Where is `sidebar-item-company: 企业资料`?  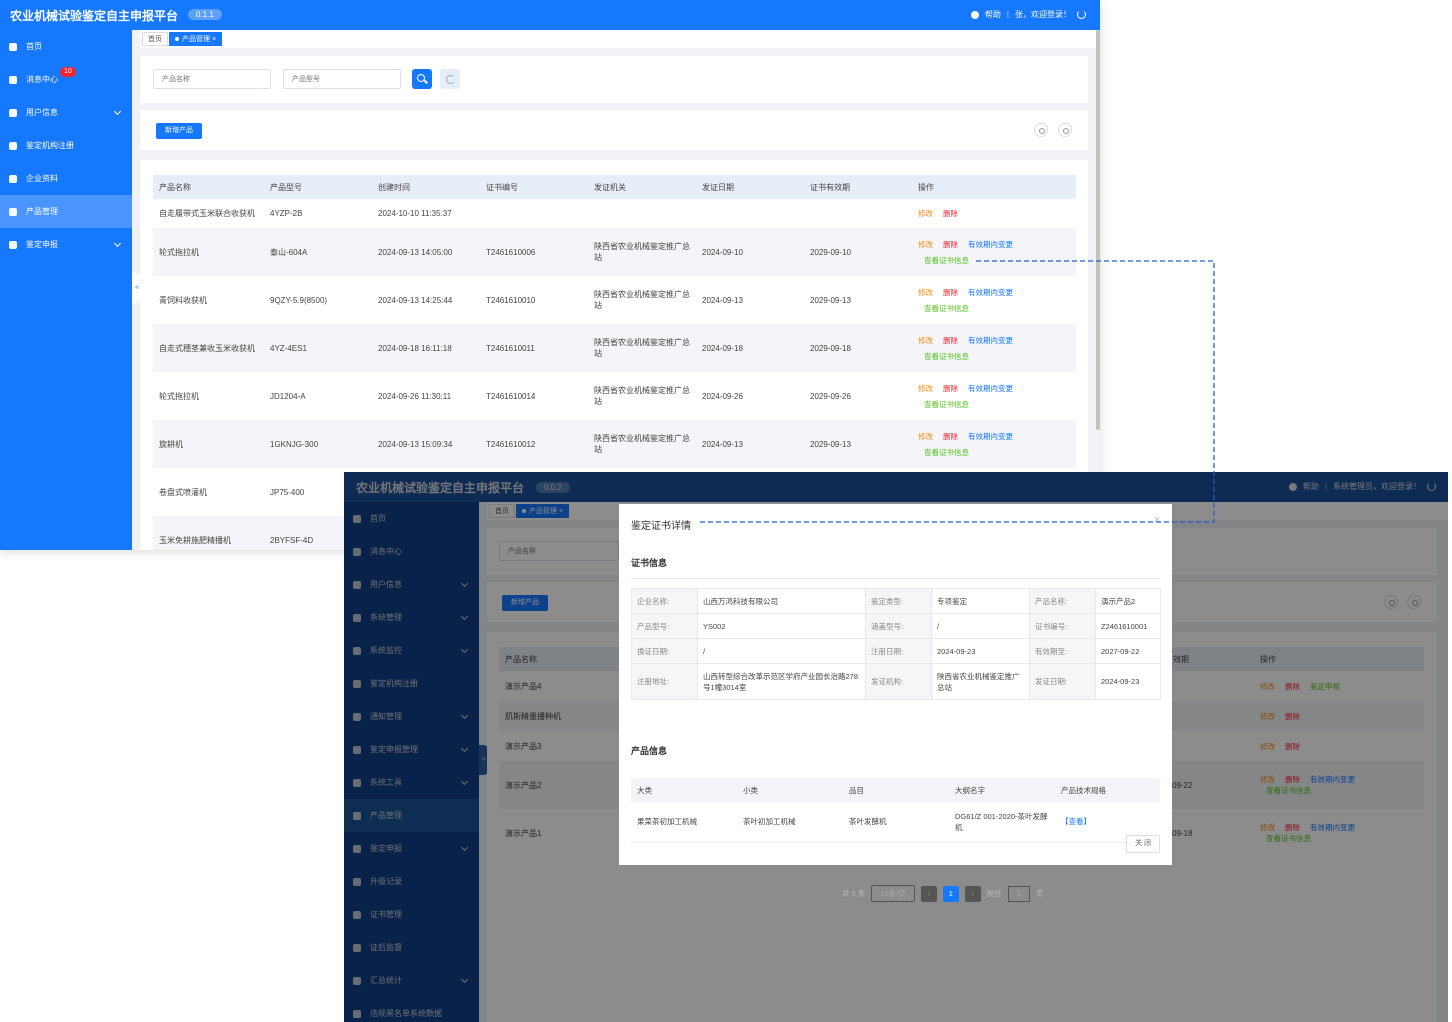
sidebar-item-company: 企业资料 is located at coordinates (66, 178).